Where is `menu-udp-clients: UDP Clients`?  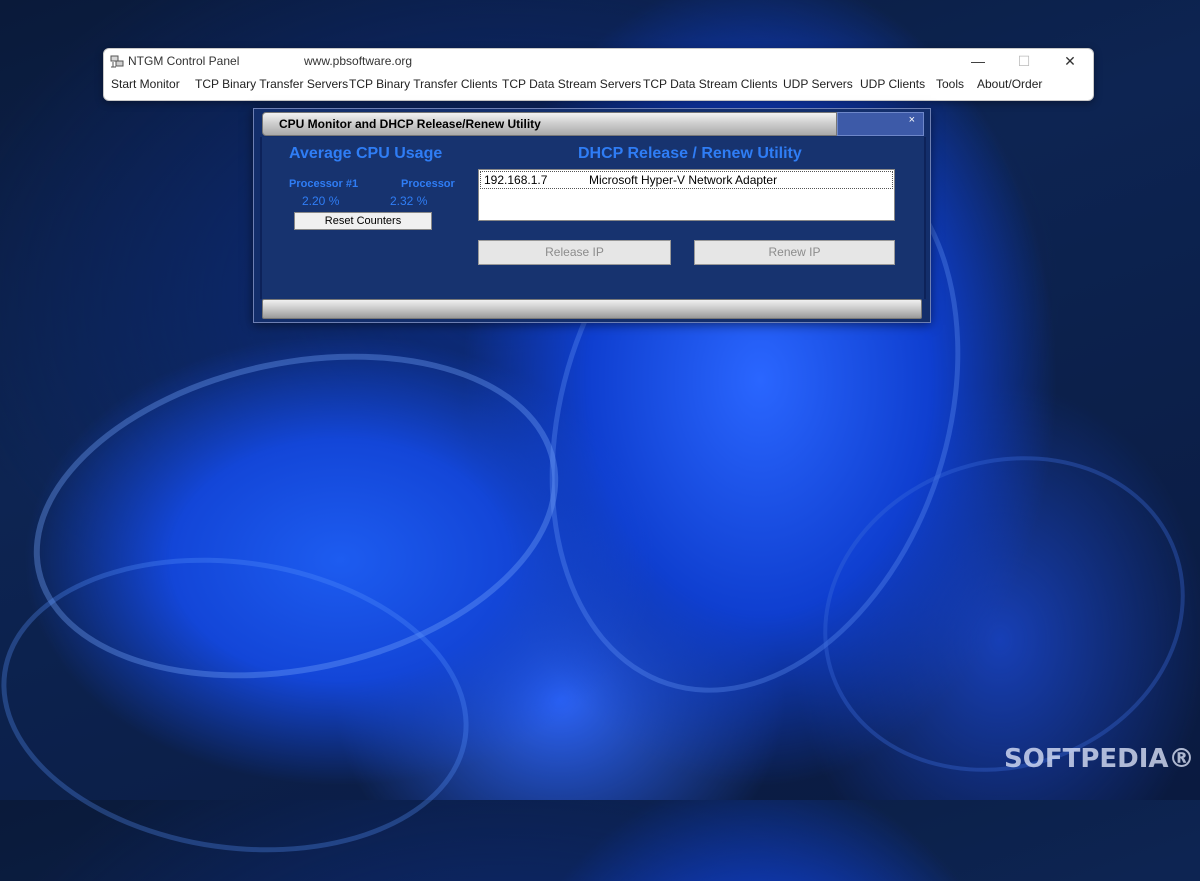 menu-udp-clients: UDP Clients is located at coordinates (892, 84).